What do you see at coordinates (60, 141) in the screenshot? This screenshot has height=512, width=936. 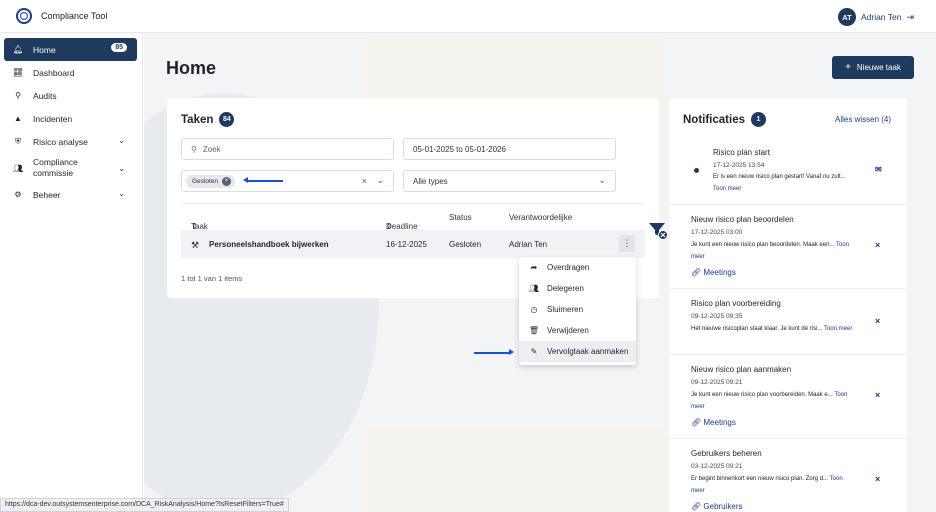 I see `sidebar-item-label: Risico analyse` at bounding box center [60, 141].